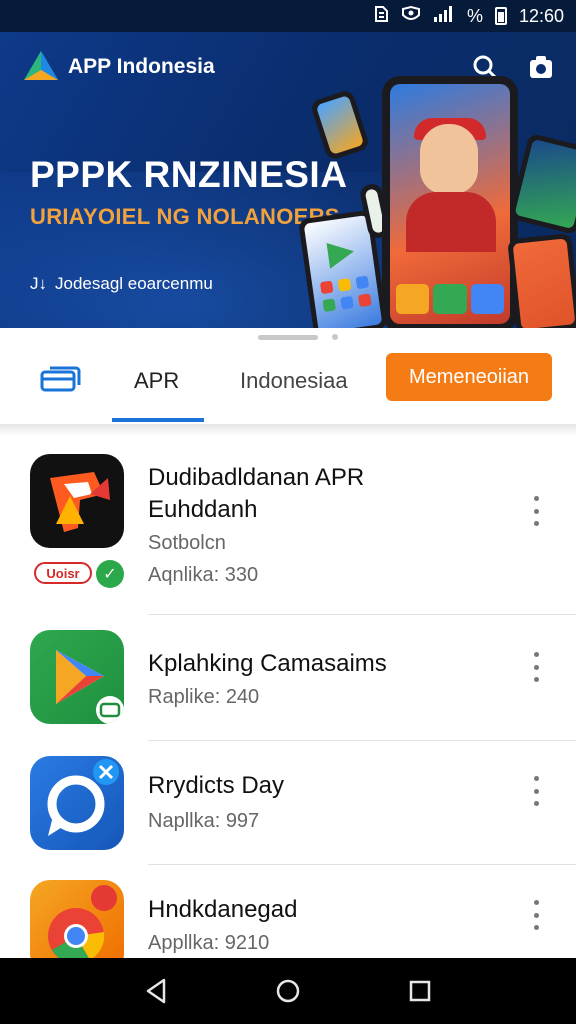  I want to click on home-icon, so click(288, 991).